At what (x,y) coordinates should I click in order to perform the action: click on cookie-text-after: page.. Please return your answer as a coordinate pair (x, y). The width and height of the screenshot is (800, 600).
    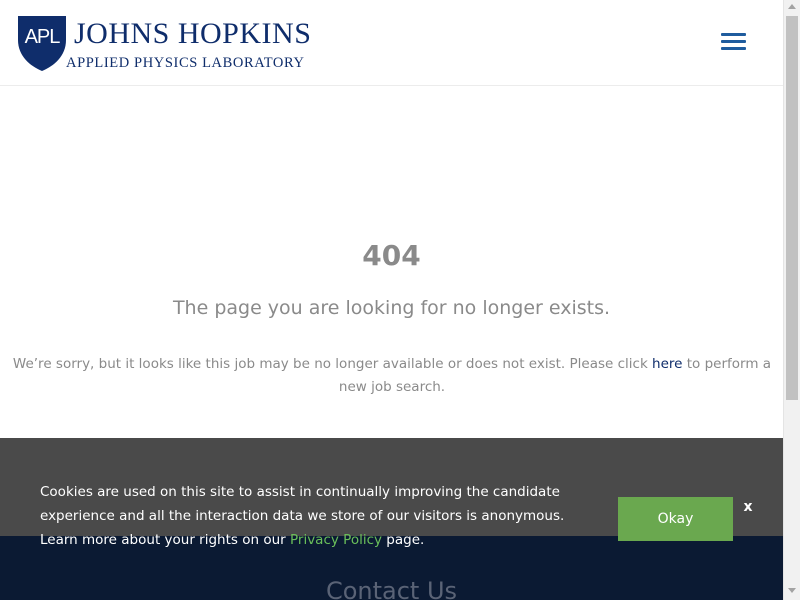
    Looking at the image, I should click on (403, 540).